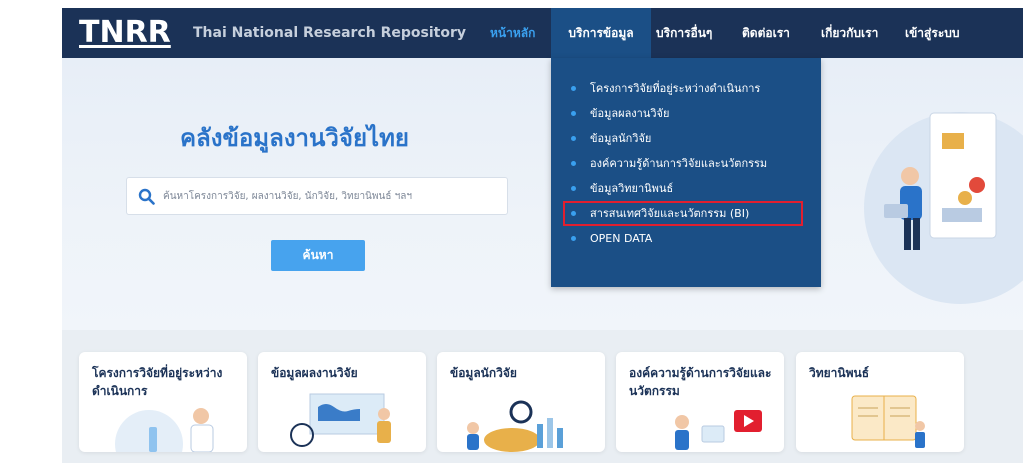 This screenshot has height=463, width=1023. I want to click on card-title: ข้อมูลผลงานวิจัย, so click(314, 373).